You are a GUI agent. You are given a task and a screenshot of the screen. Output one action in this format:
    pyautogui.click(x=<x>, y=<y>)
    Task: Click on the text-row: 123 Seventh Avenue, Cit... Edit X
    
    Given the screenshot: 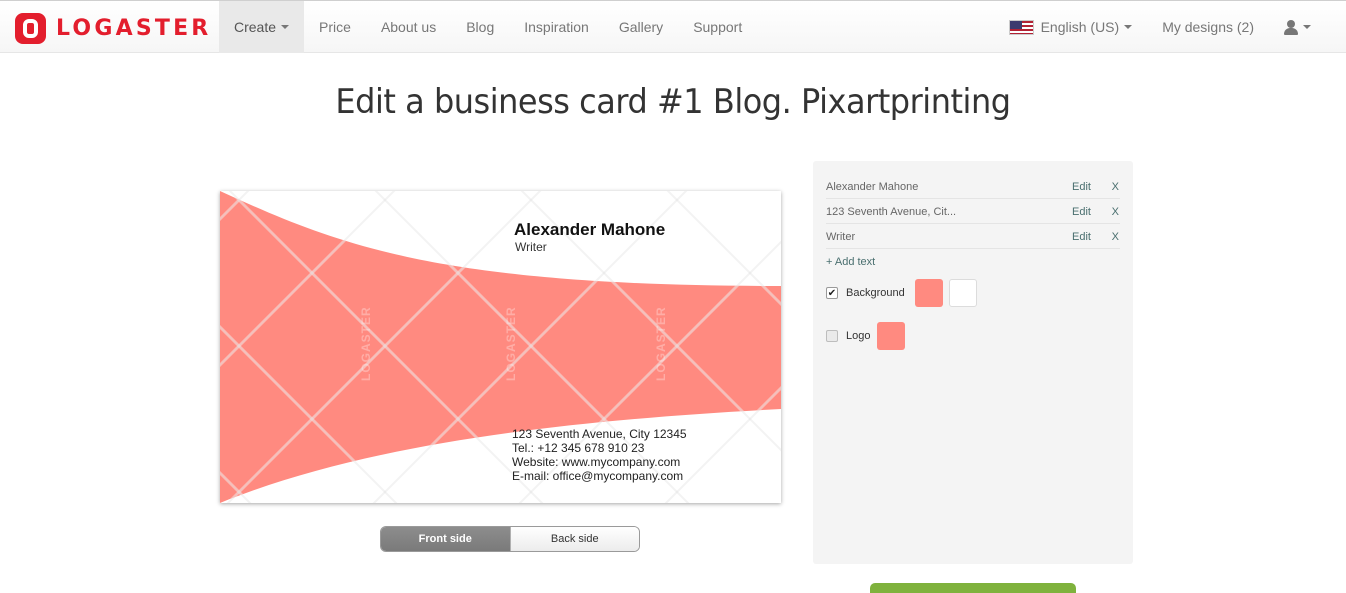 What is the action you would take?
    pyautogui.click(x=973, y=211)
    